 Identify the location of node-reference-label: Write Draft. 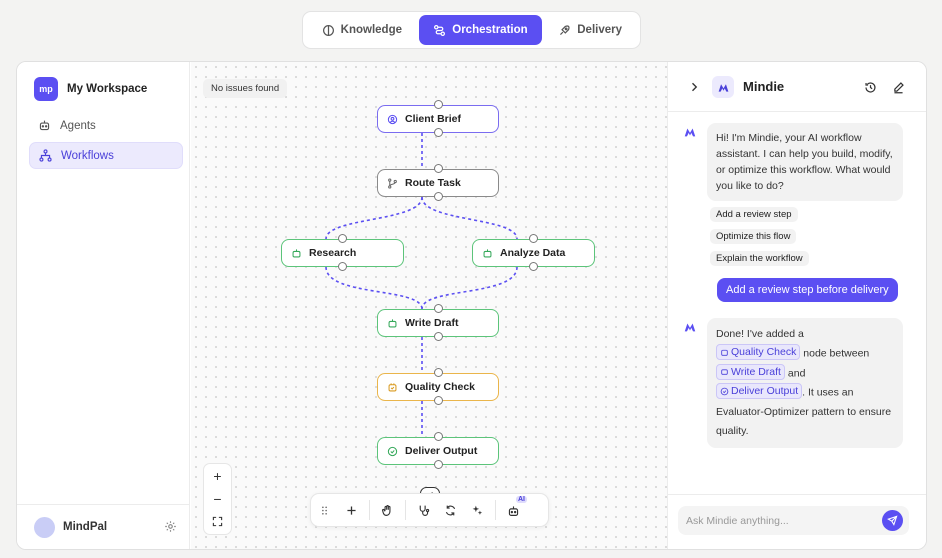
(756, 371).